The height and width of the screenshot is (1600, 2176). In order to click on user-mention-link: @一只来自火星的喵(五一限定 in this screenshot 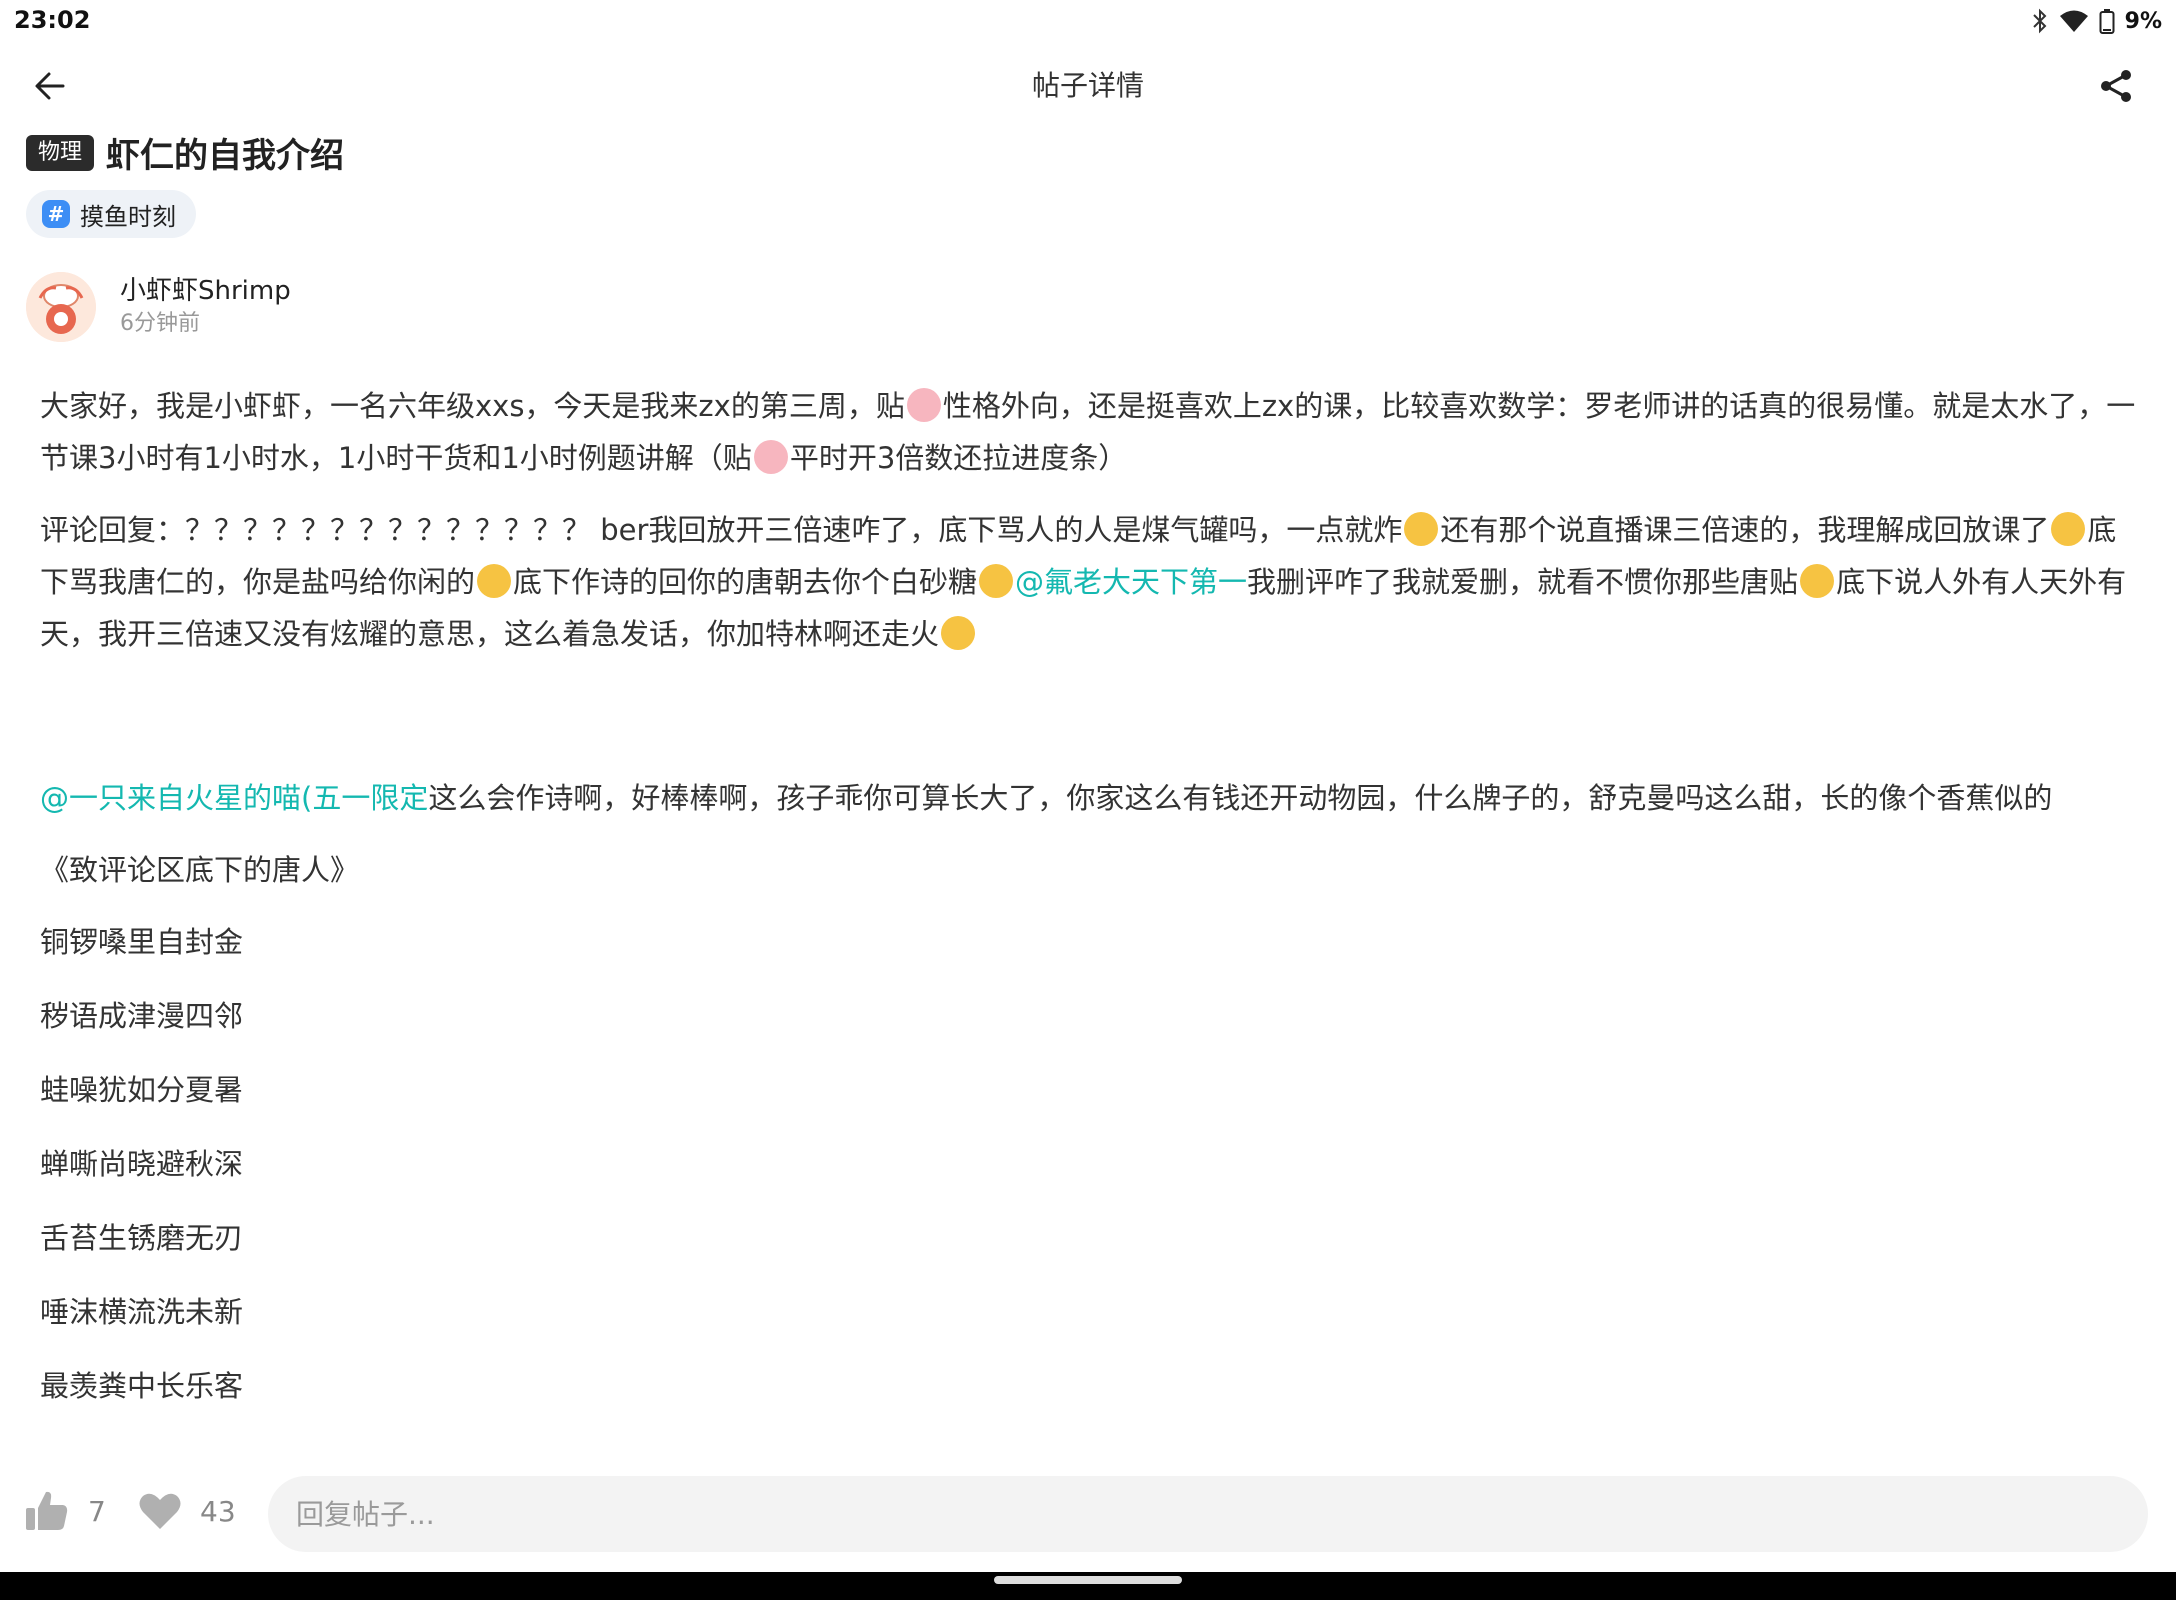, I will do `click(234, 798)`.